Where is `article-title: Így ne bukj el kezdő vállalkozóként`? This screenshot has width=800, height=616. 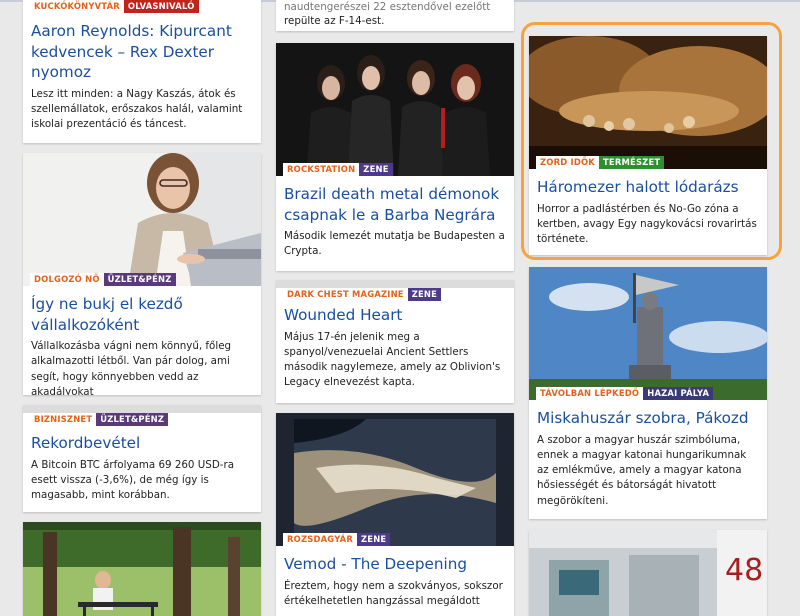
article-title: Így ne bukj el kezdő vállalkozóként is located at coordinates (142, 314).